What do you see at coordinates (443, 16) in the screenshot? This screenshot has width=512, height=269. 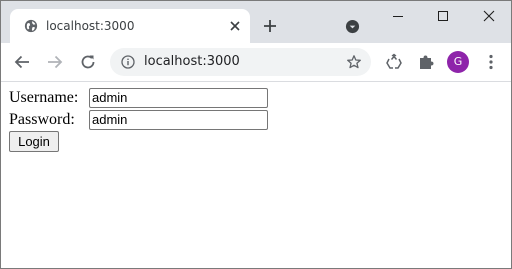 I see `maximize-icon` at bounding box center [443, 16].